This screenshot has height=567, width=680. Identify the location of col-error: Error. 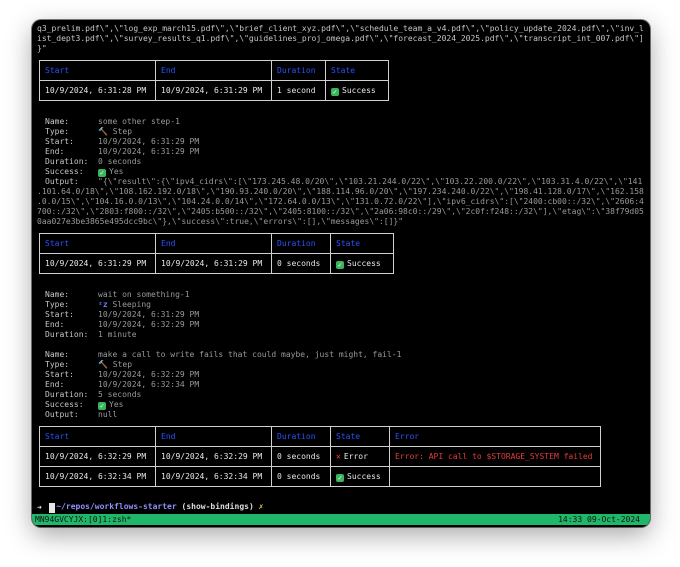
(495, 436).